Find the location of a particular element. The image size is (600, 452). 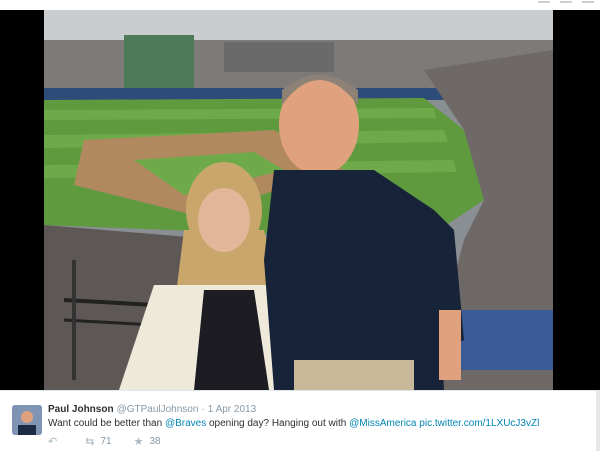

avatar is located at coordinates (27, 420).